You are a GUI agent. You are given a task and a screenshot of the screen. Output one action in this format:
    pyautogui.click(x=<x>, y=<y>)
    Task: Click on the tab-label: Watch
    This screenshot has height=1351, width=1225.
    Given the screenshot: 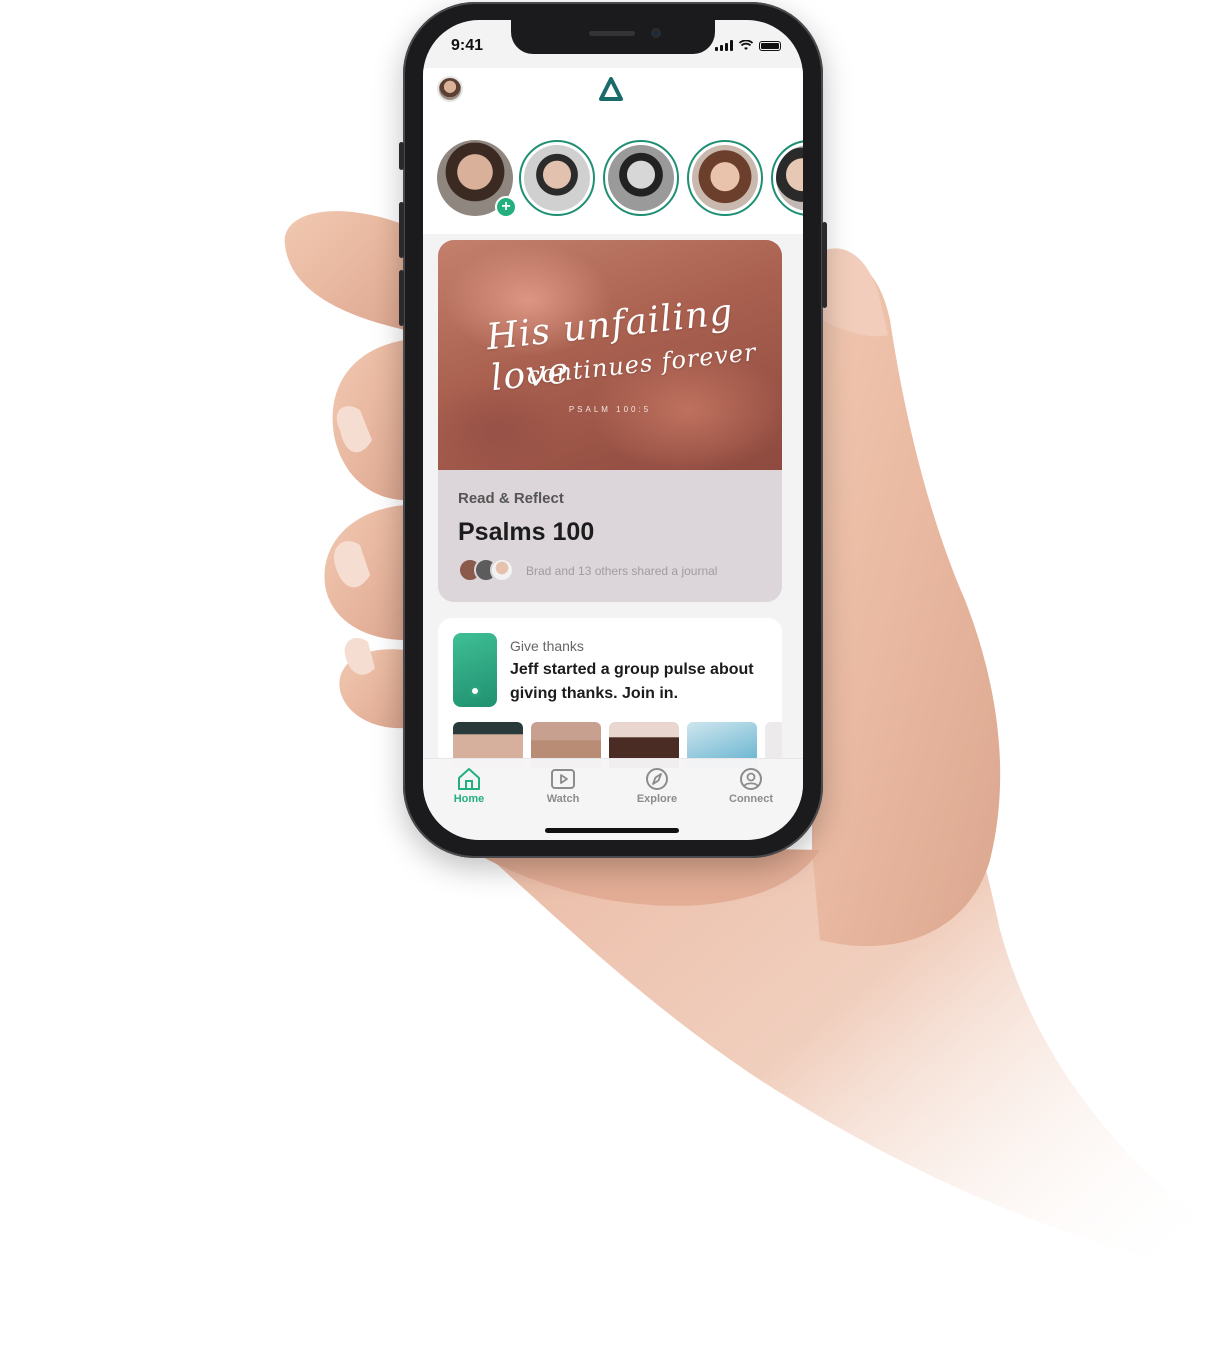 What is the action you would take?
    pyautogui.click(x=563, y=799)
    